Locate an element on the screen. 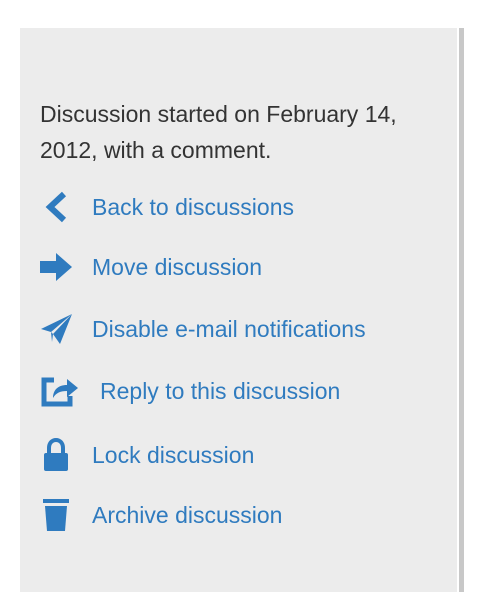  back-to-discussions-link: Back to discussions is located at coordinates (167, 207).